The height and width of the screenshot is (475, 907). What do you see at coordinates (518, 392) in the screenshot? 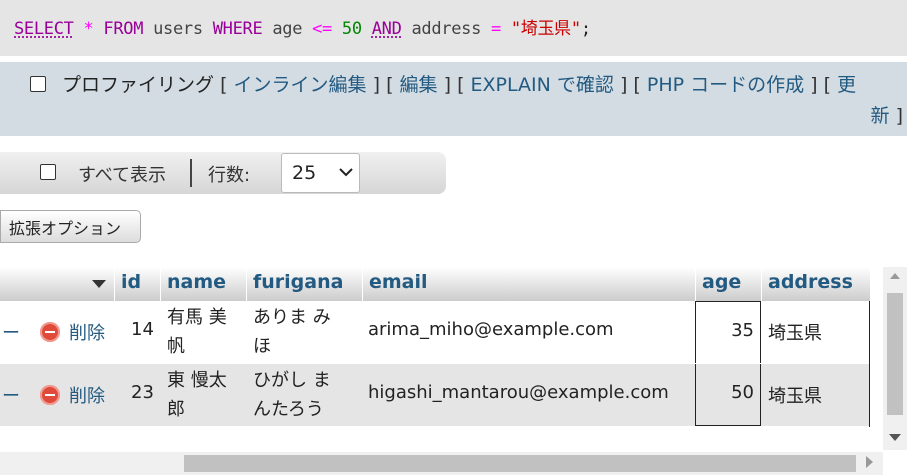
I see `cell-email: higashi_mantarou@example.com` at bounding box center [518, 392].